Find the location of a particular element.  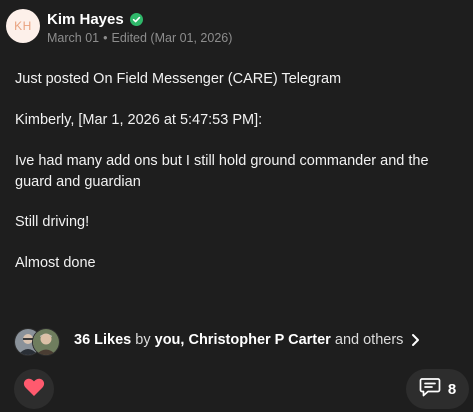

post-paragraph: Still driving! is located at coordinates (52, 222).